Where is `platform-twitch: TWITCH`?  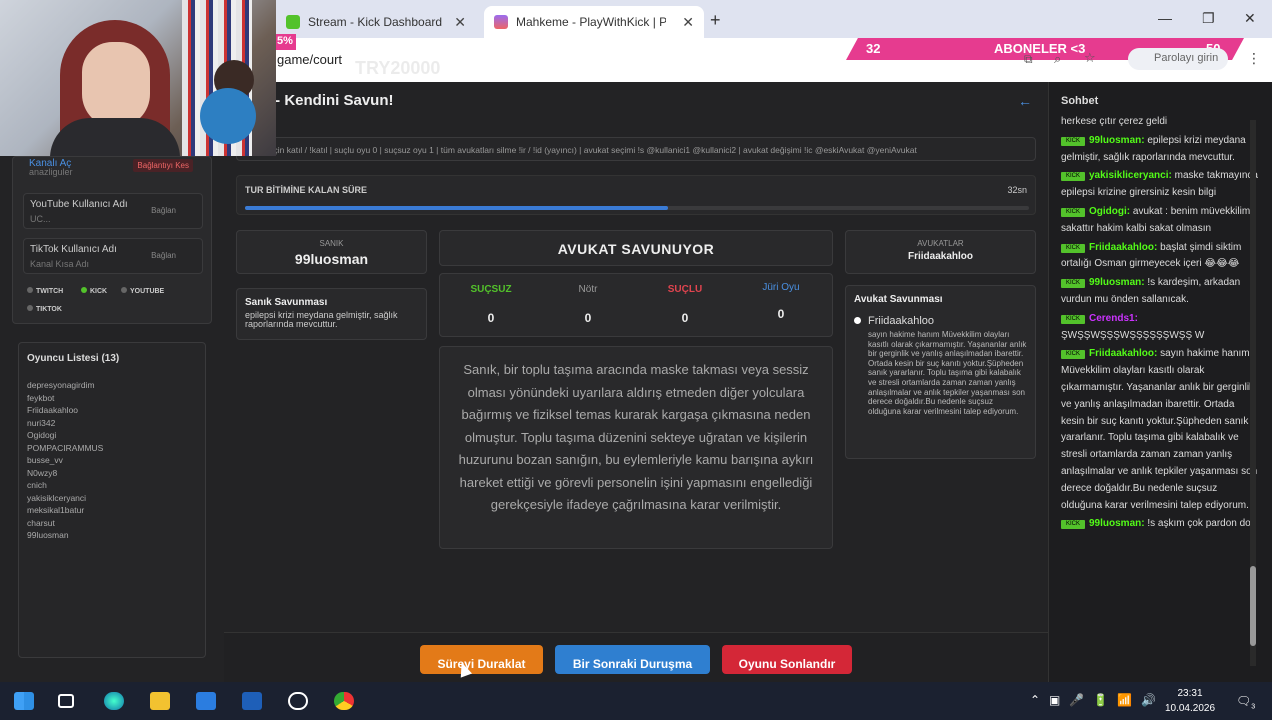
platform-twitch: TWITCH is located at coordinates (45, 291).